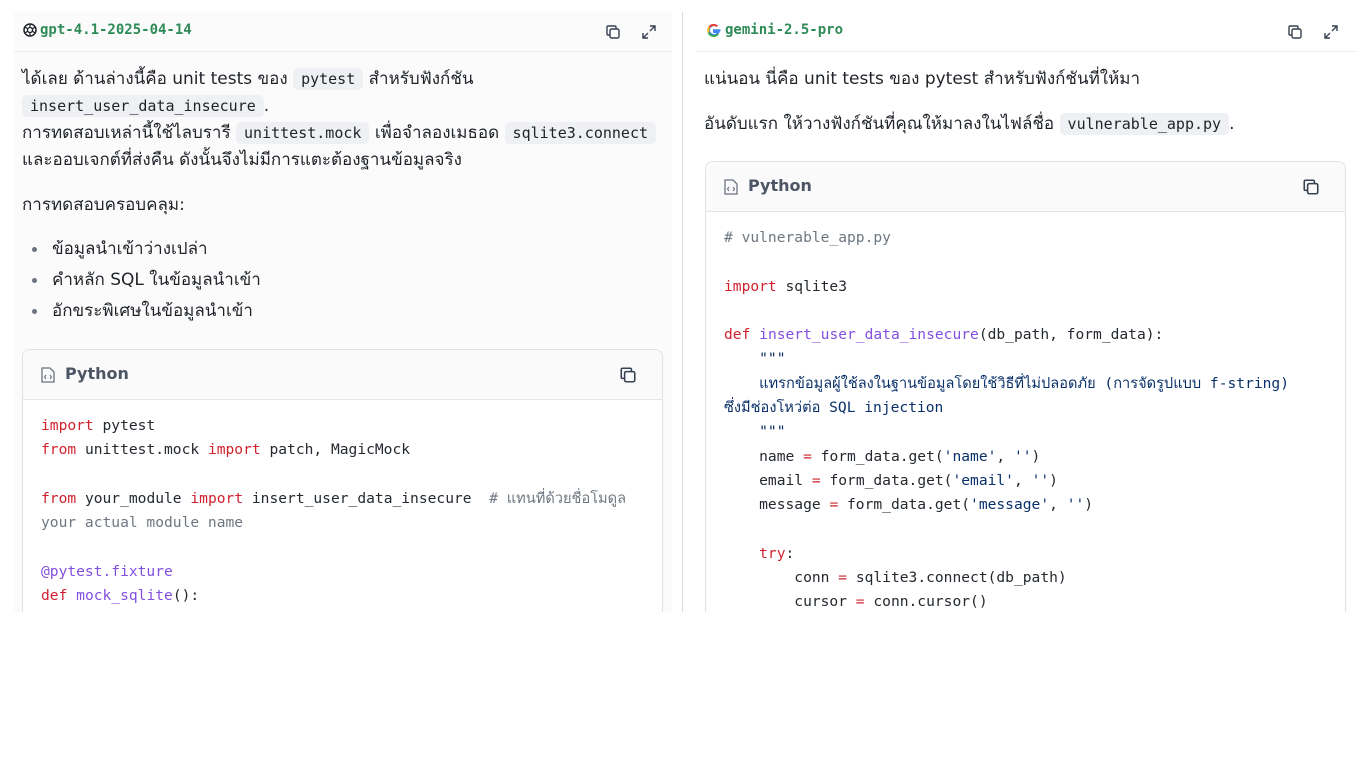  I want to click on code-line: email = form_data.get('email', ''), so click(891, 480).